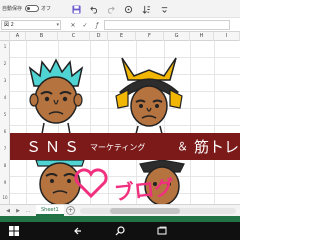 The width and height of the screenshot is (320, 240). Describe the element at coordinates (5, 80) in the screenshot. I see `row-header: 3` at that location.